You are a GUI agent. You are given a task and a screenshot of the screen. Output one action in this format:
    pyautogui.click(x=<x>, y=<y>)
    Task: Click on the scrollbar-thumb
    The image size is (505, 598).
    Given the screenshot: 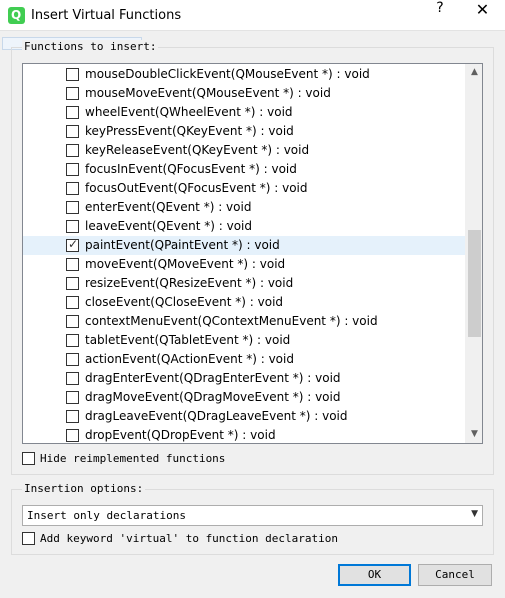 What is the action you would take?
    pyautogui.click(x=474, y=283)
    